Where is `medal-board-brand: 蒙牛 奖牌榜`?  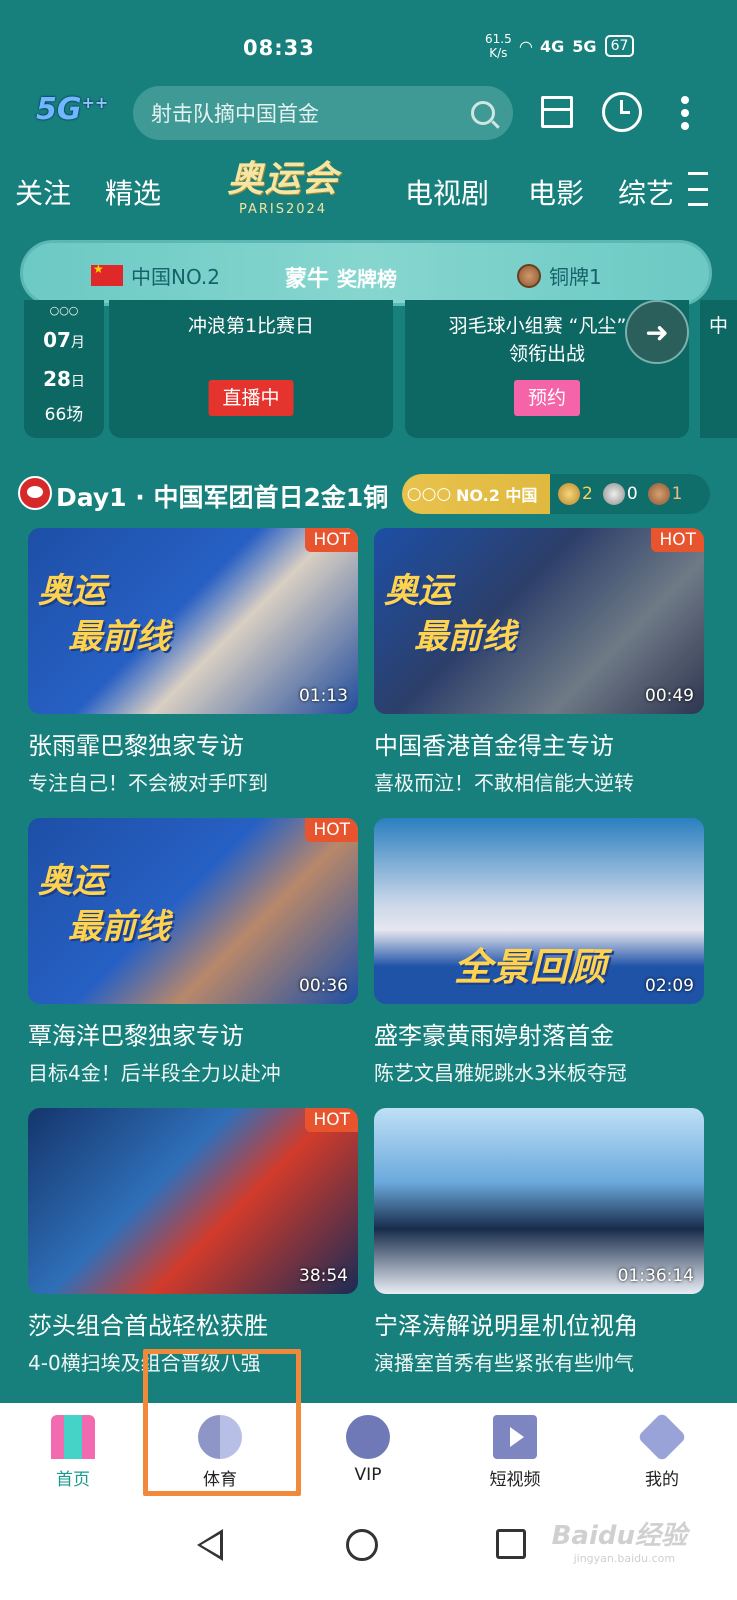
medal-board-brand: 蒙牛 奖牌榜 is located at coordinates (341, 277).